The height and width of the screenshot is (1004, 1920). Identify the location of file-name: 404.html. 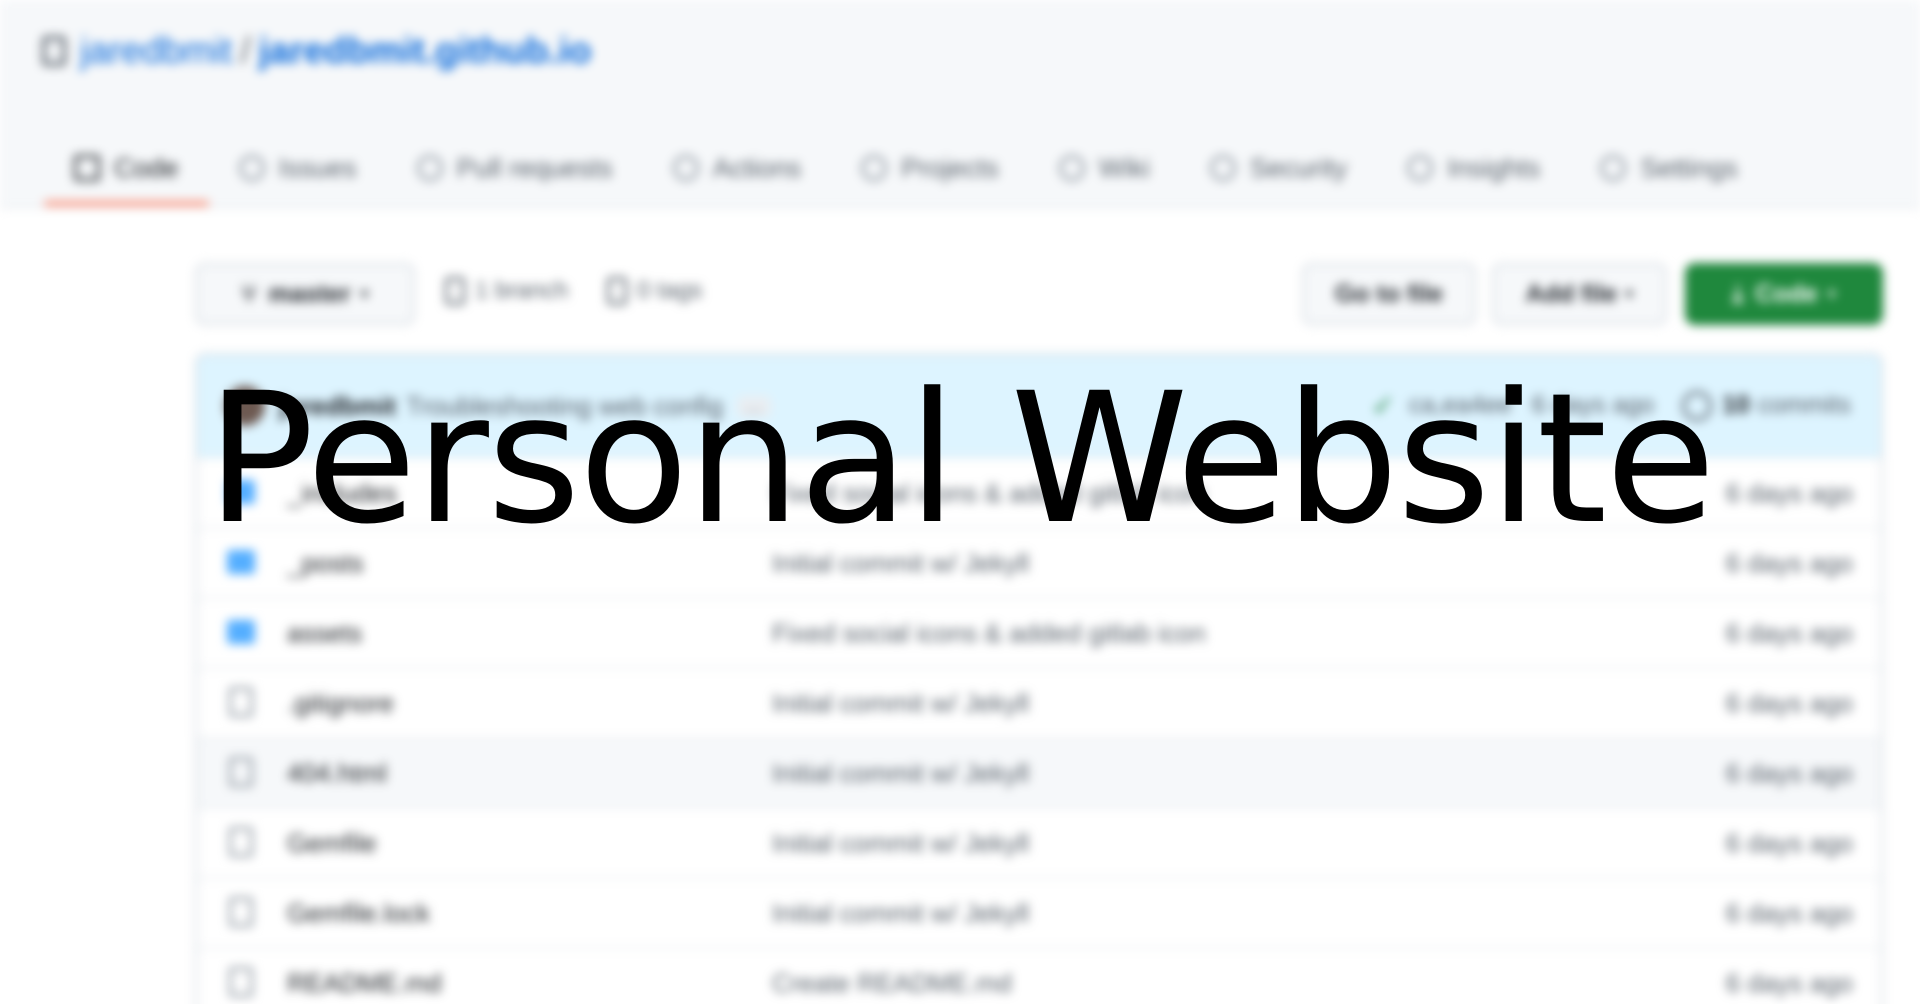
(337, 773).